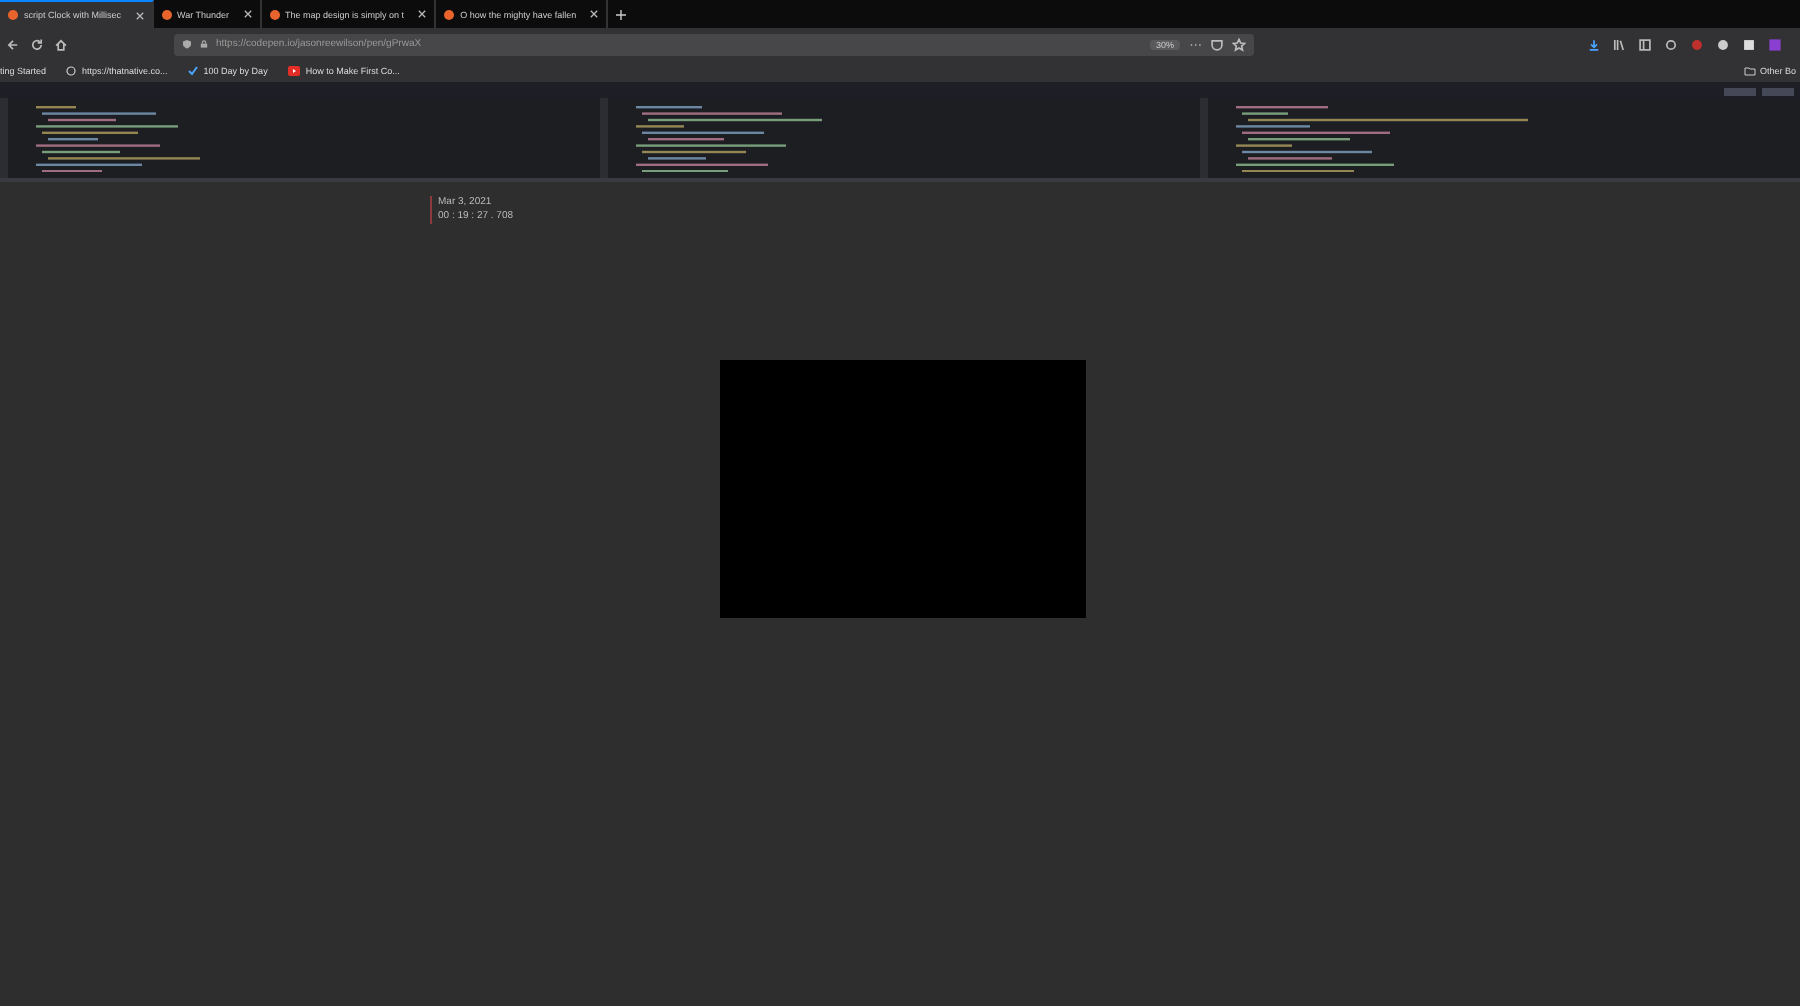 Image resolution: width=1800 pixels, height=1006 pixels. What do you see at coordinates (621, 14) in the screenshot?
I see `new-tab-icon` at bounding box center [621, 14].